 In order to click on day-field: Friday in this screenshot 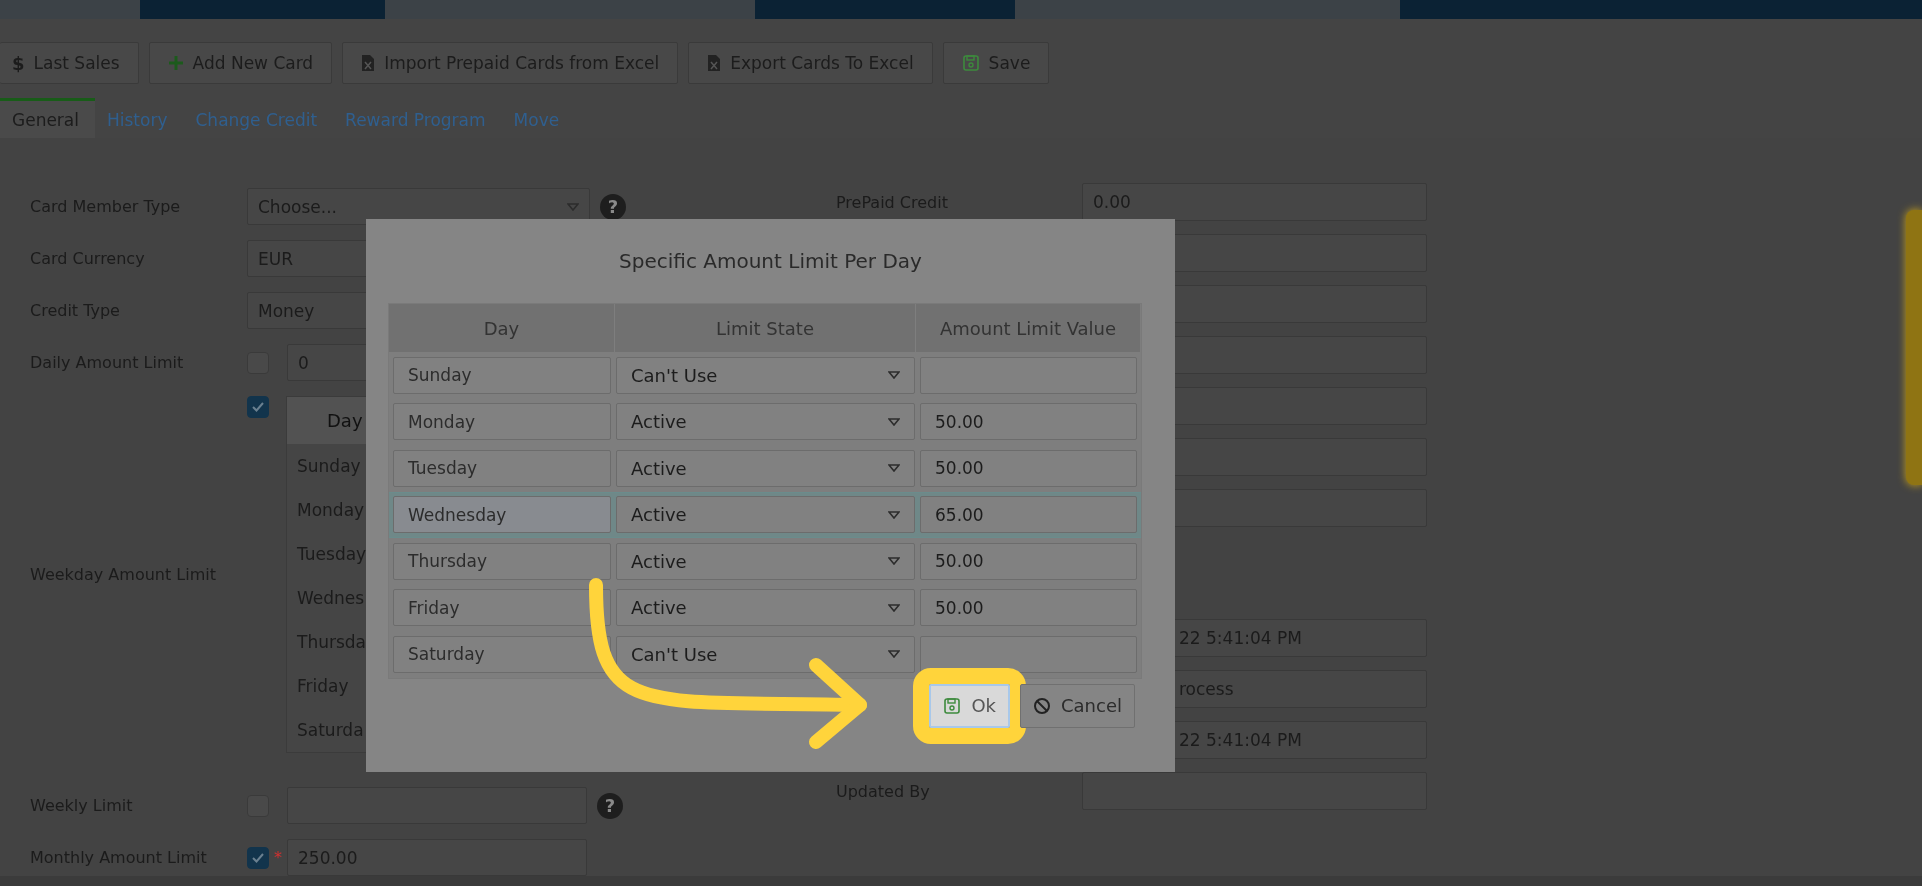, I will do `click(502, 608)`.